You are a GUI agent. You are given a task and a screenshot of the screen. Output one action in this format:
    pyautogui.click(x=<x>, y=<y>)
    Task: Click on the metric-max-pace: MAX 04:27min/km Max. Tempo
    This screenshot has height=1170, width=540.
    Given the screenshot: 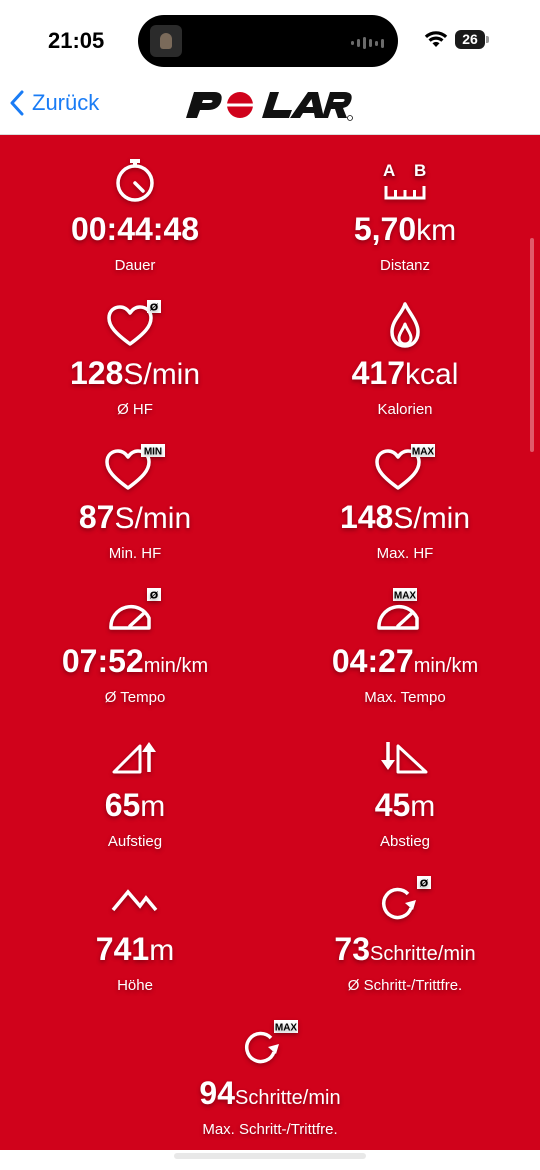 What is the action you would take?
    pyautogui.click(x=405, y=647)
    